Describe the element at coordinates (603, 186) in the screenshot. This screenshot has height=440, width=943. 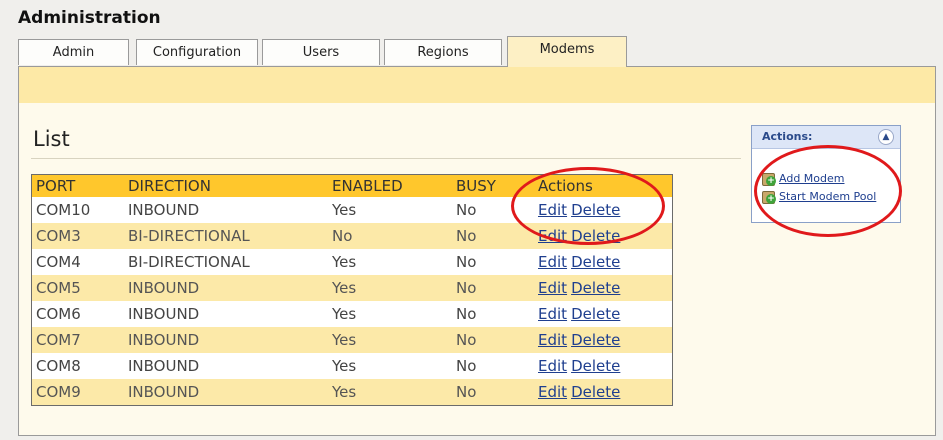
I see `column-header-actions: Actions` at that location.